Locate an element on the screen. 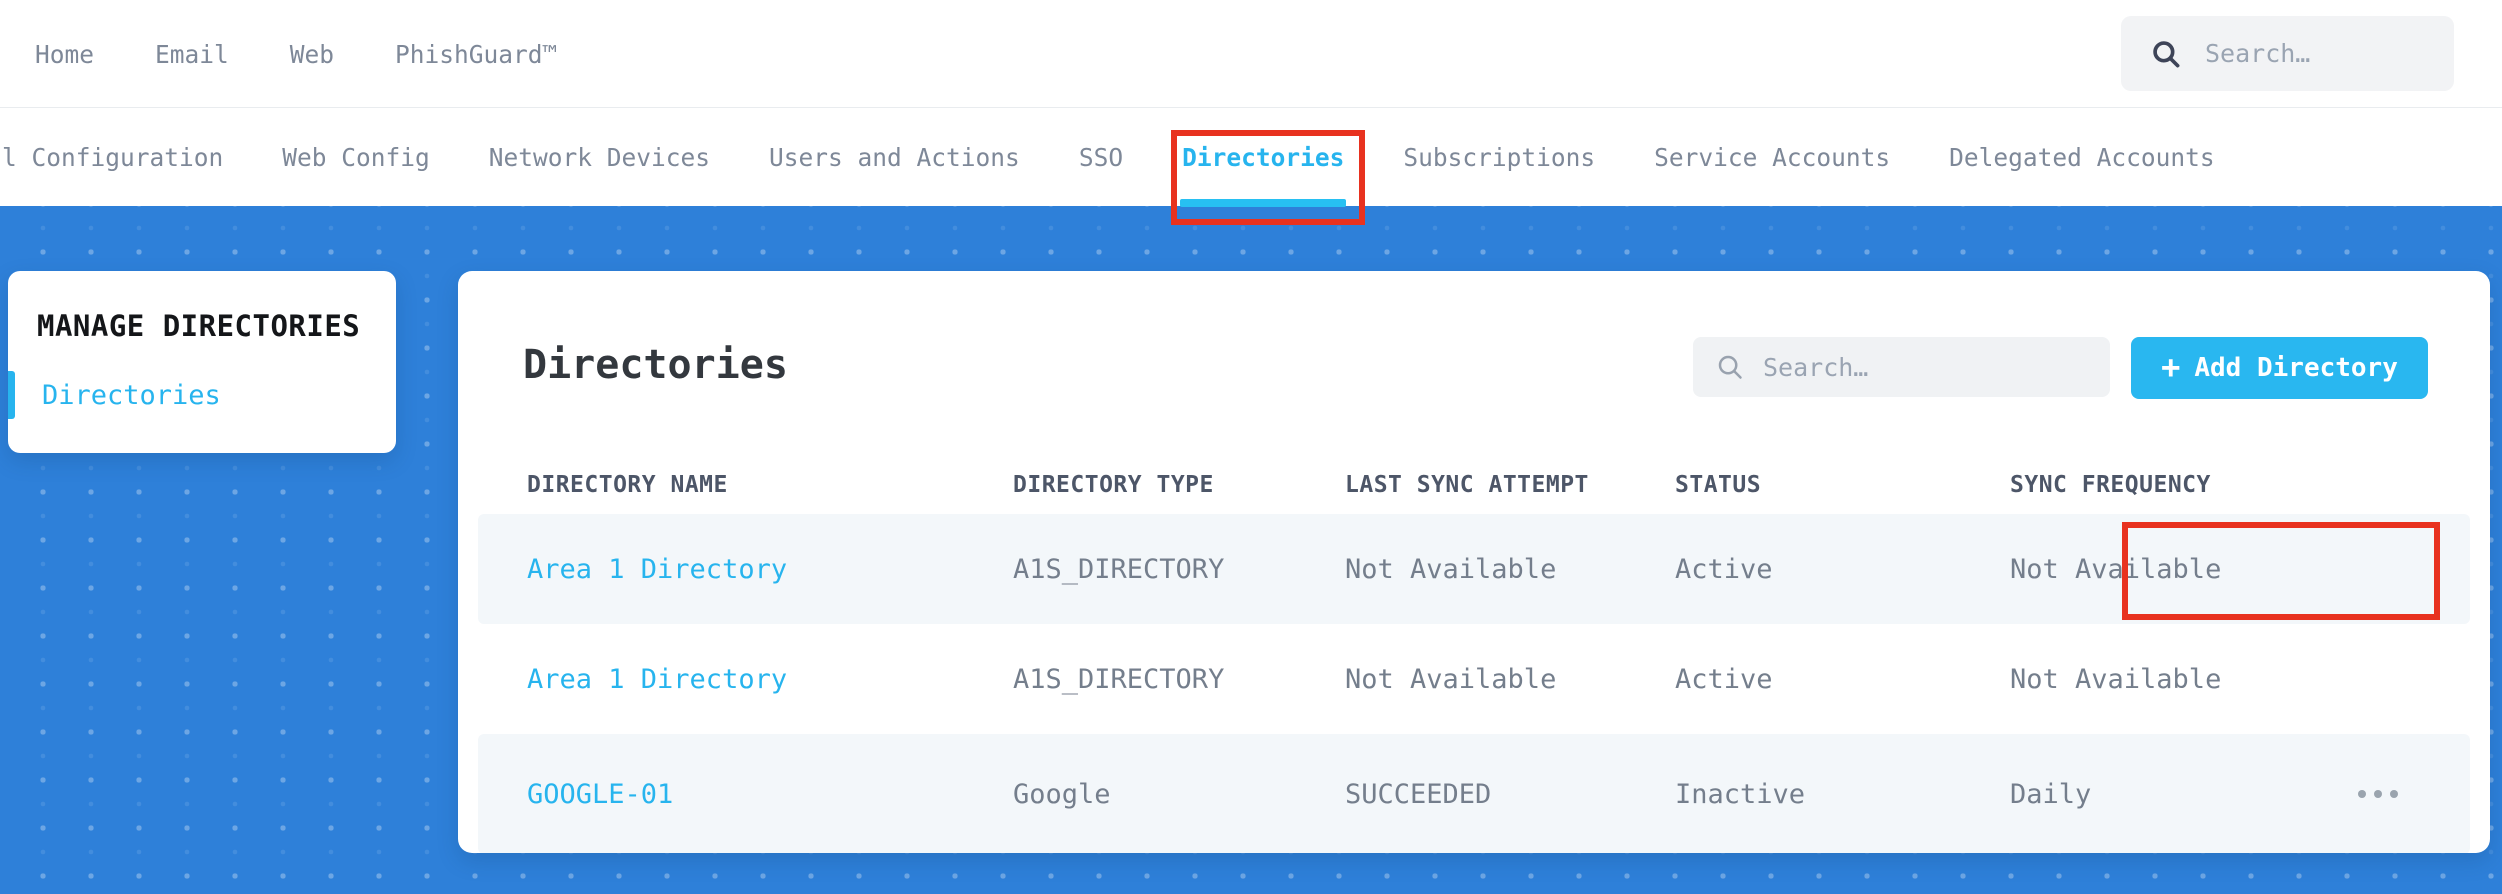 The width and height of the screenshot is (2502, 894). tab-email-configuration: l Configuration is located at coordinates (112, 157).